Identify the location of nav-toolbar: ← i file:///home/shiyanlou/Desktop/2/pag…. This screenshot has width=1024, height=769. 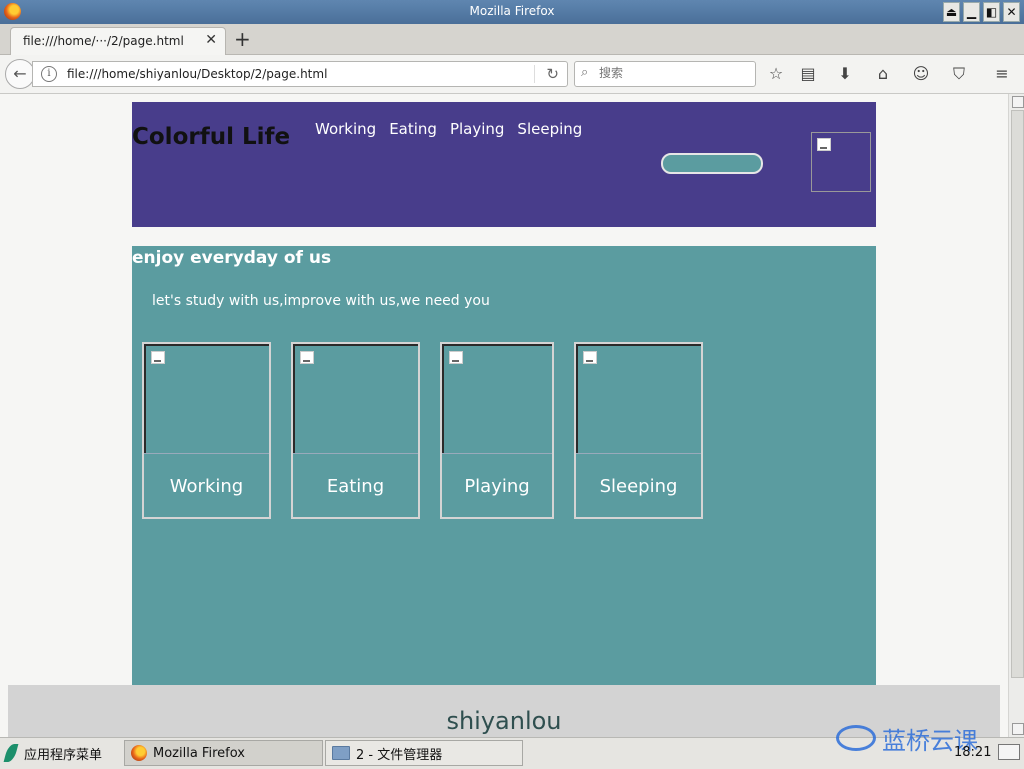
(512, 74).